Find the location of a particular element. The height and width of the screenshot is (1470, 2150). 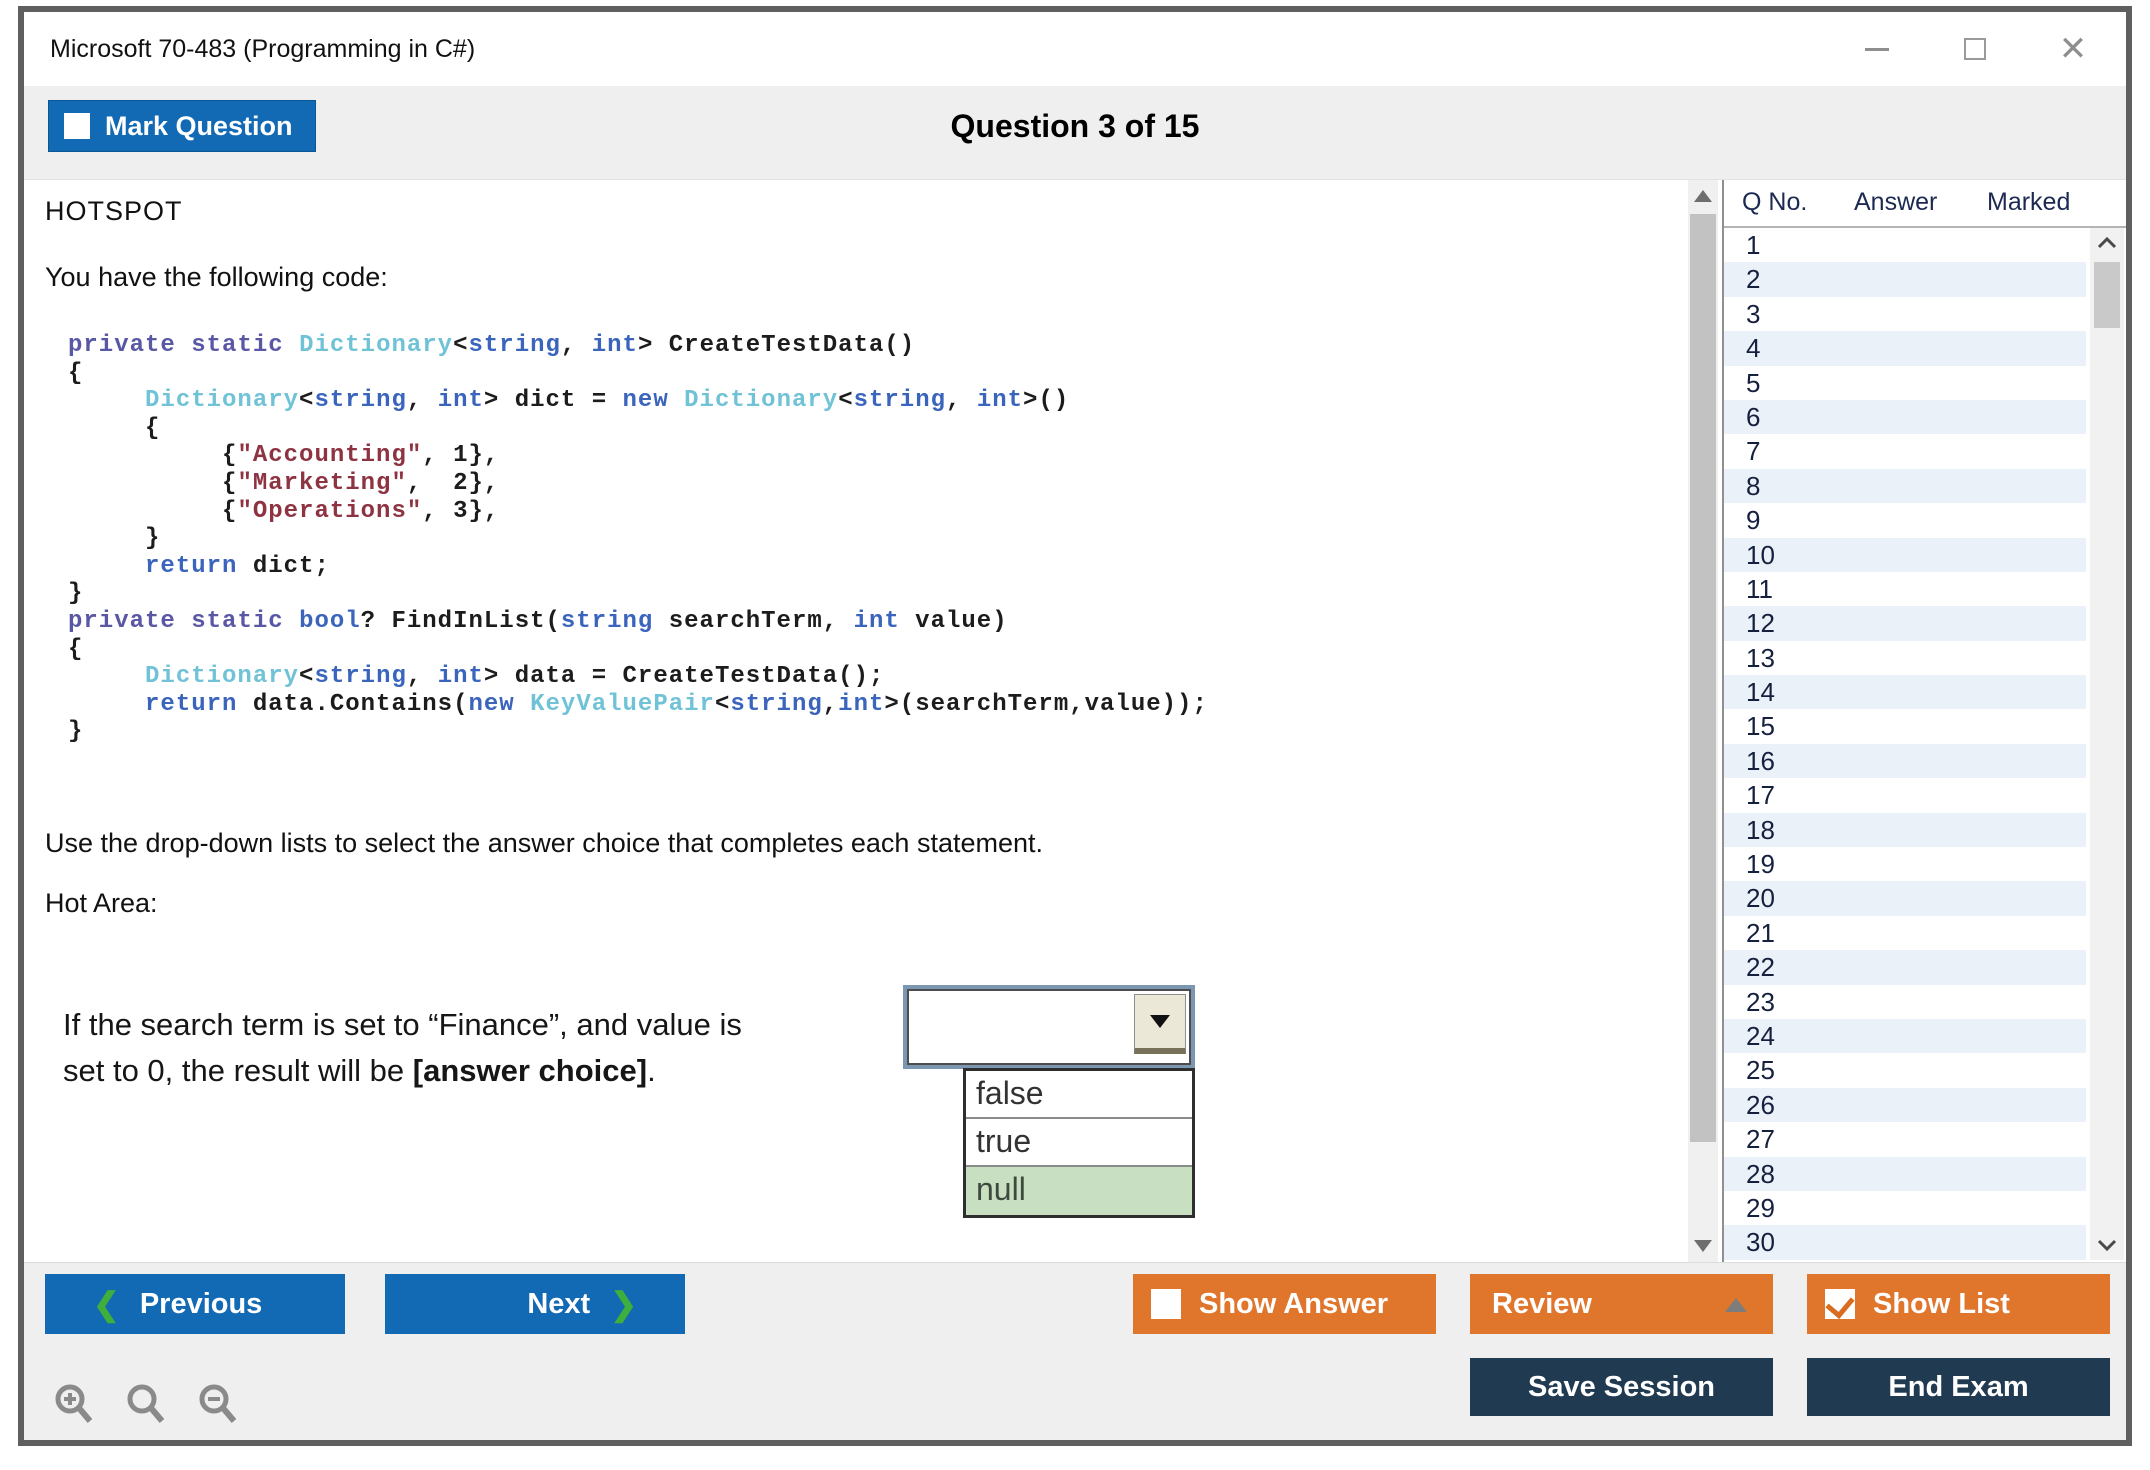

review-label: Review is located at coordinates (1542, 1303).